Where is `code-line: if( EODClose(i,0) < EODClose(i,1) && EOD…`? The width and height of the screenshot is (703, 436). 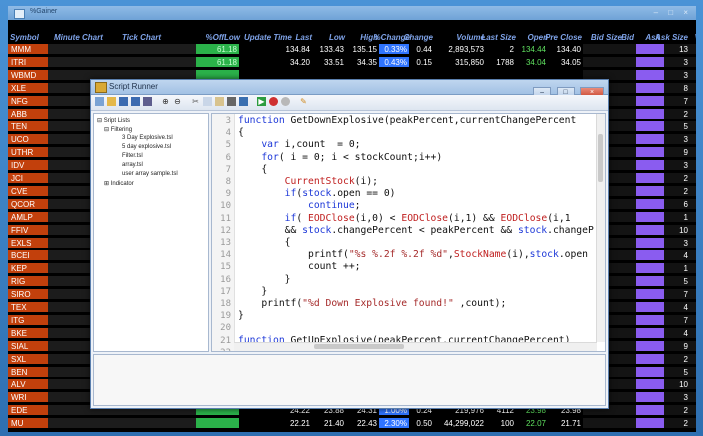
code-line: if( EODClose(i,0) < EODClose(i,1) && EOD… is located at coordinates (404, 218).